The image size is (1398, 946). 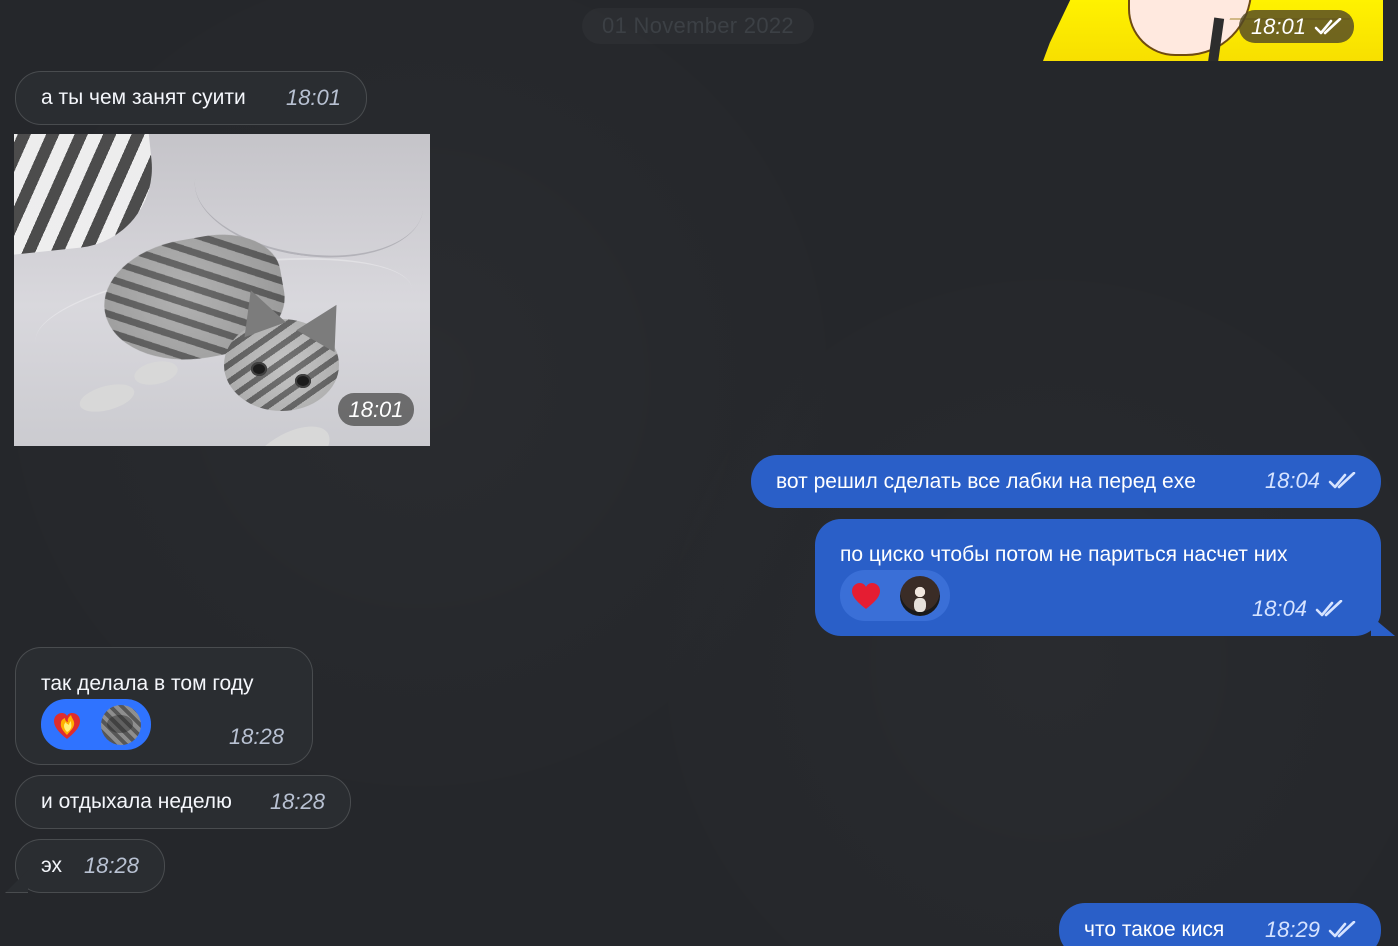 What do you see at coordinates (866, 595) in the screenshot?
I see `heart-icon` at bounding box center [866, 595].